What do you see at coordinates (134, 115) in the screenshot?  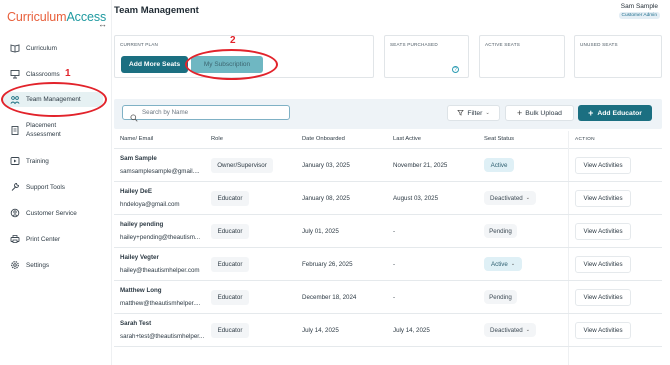 I see `search-icon` at bounding box center [134, 115].